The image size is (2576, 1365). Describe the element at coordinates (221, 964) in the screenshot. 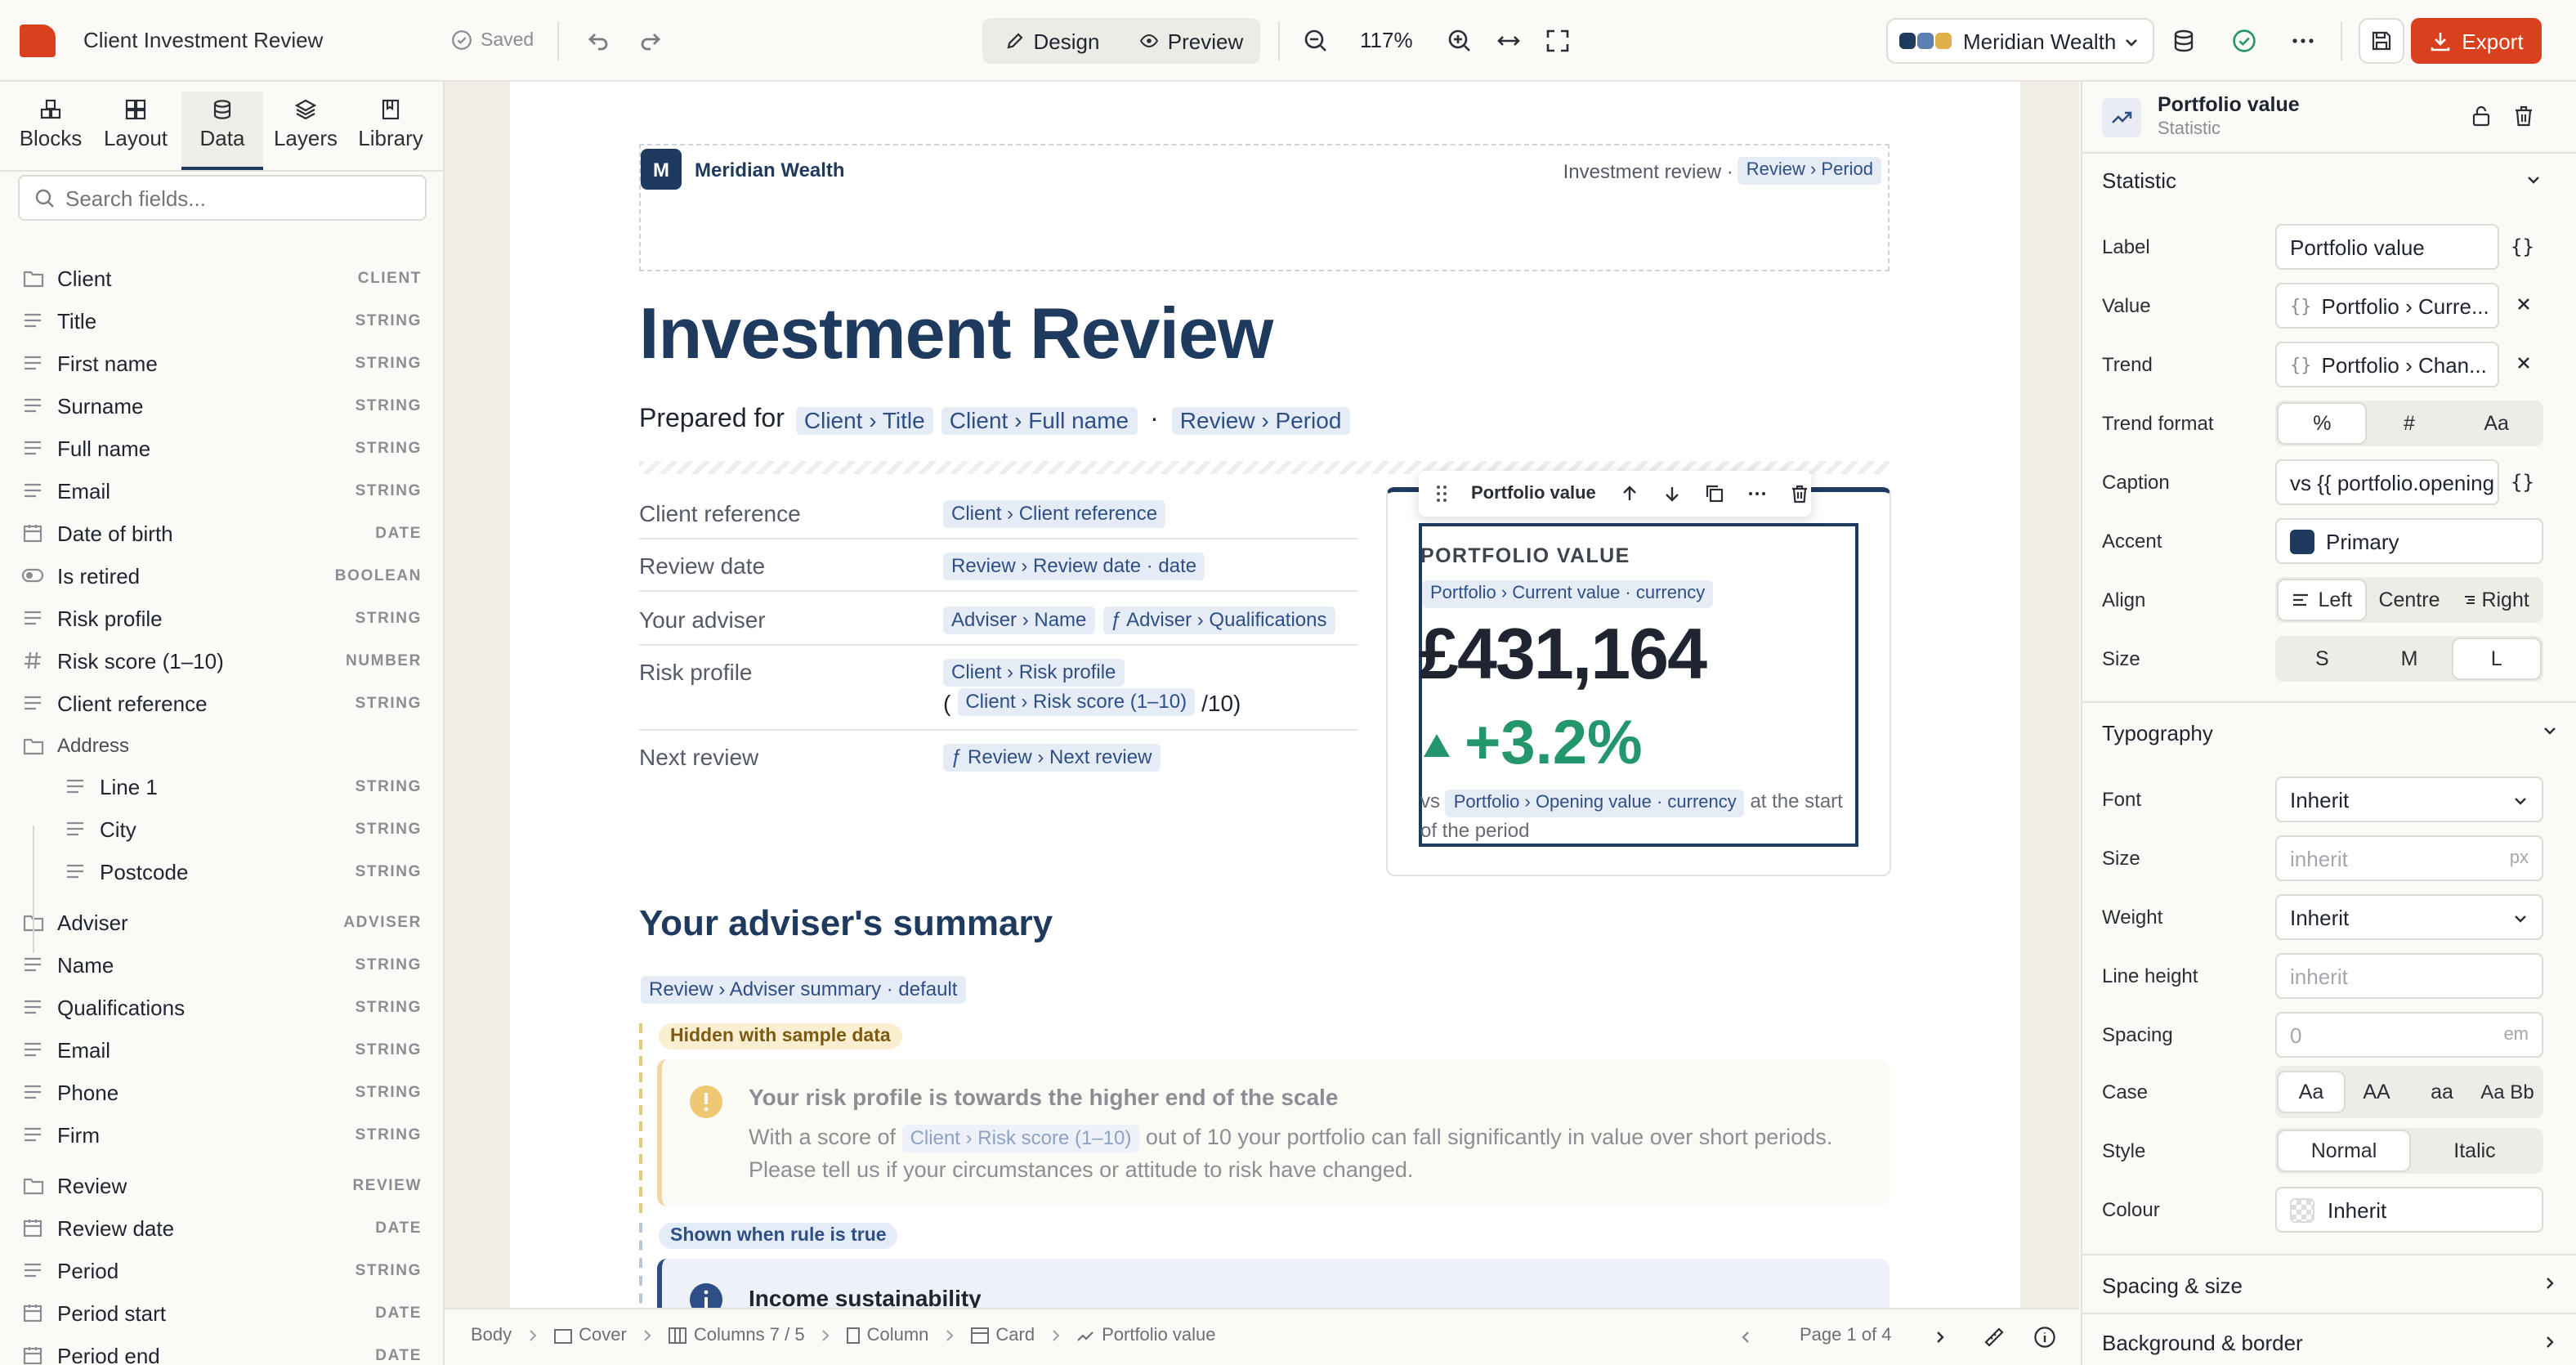

I see `field-item: Name STRING` at that location.